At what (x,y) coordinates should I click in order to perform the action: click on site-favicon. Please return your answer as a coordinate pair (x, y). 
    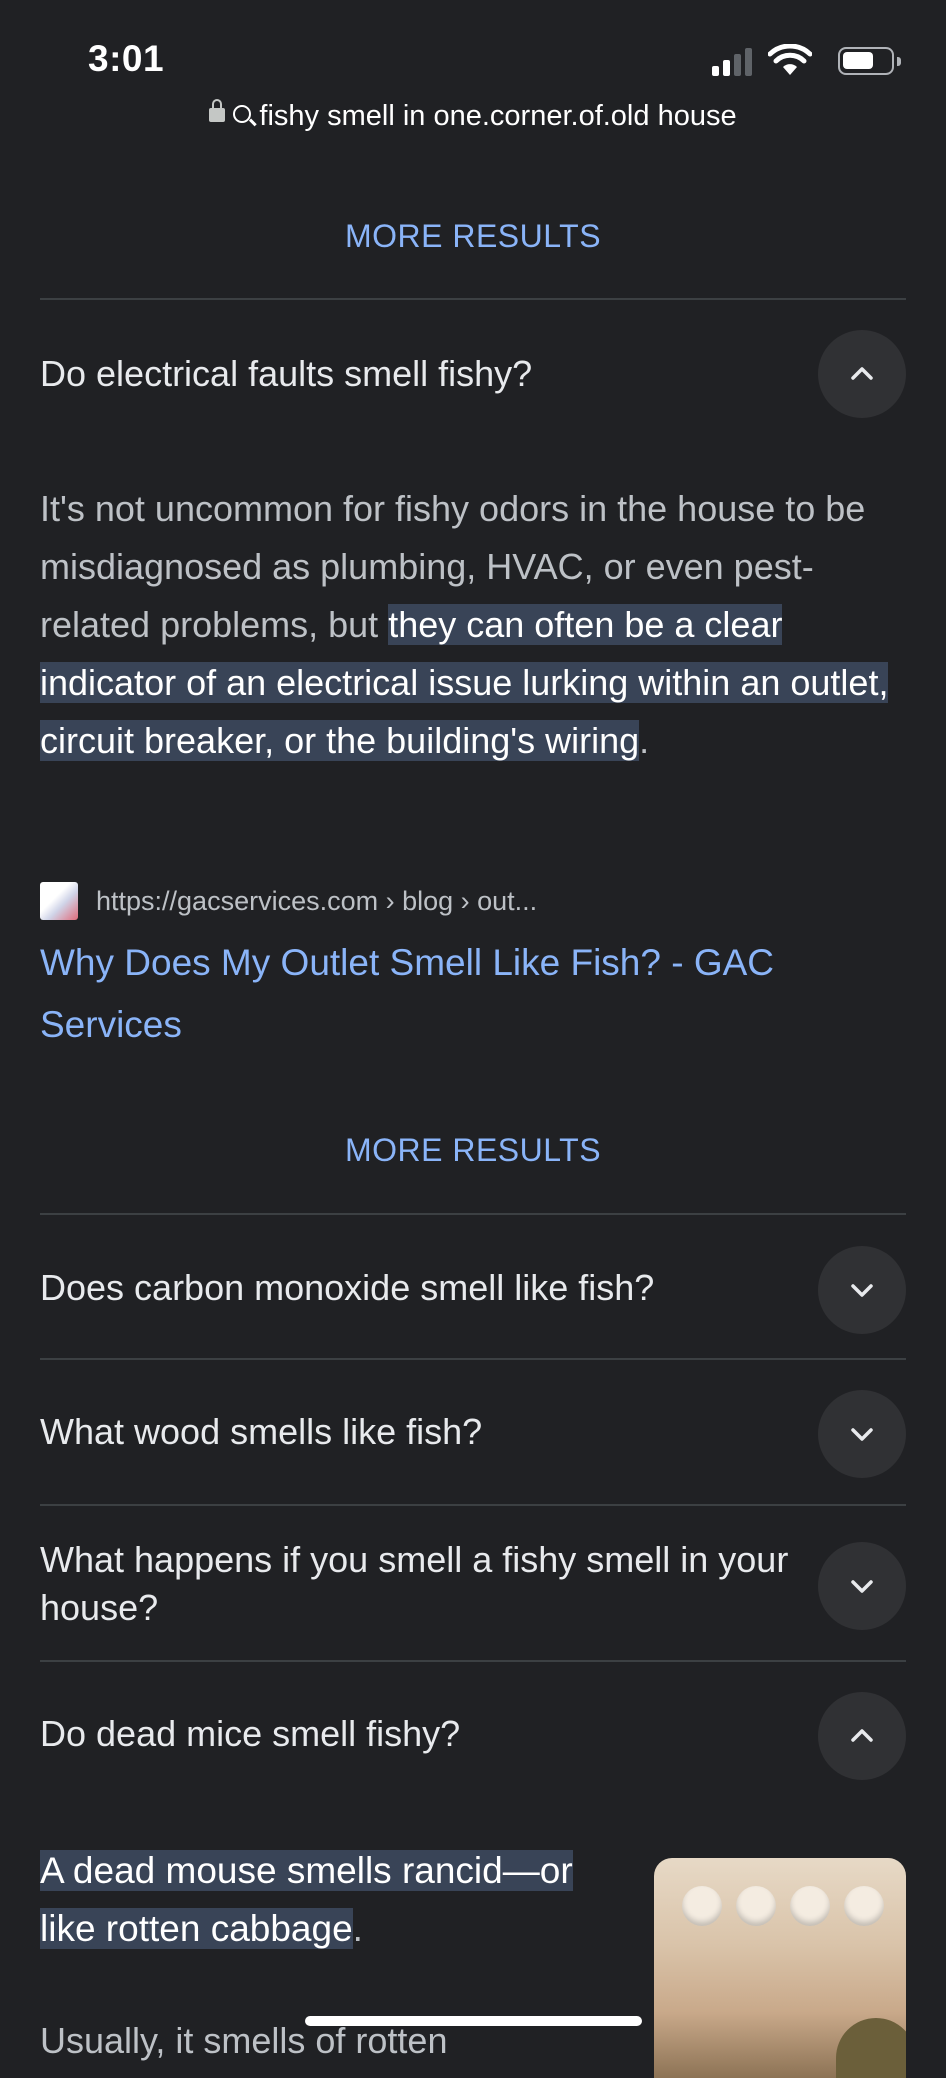
    Looking at the image, I should click on (59, 901).